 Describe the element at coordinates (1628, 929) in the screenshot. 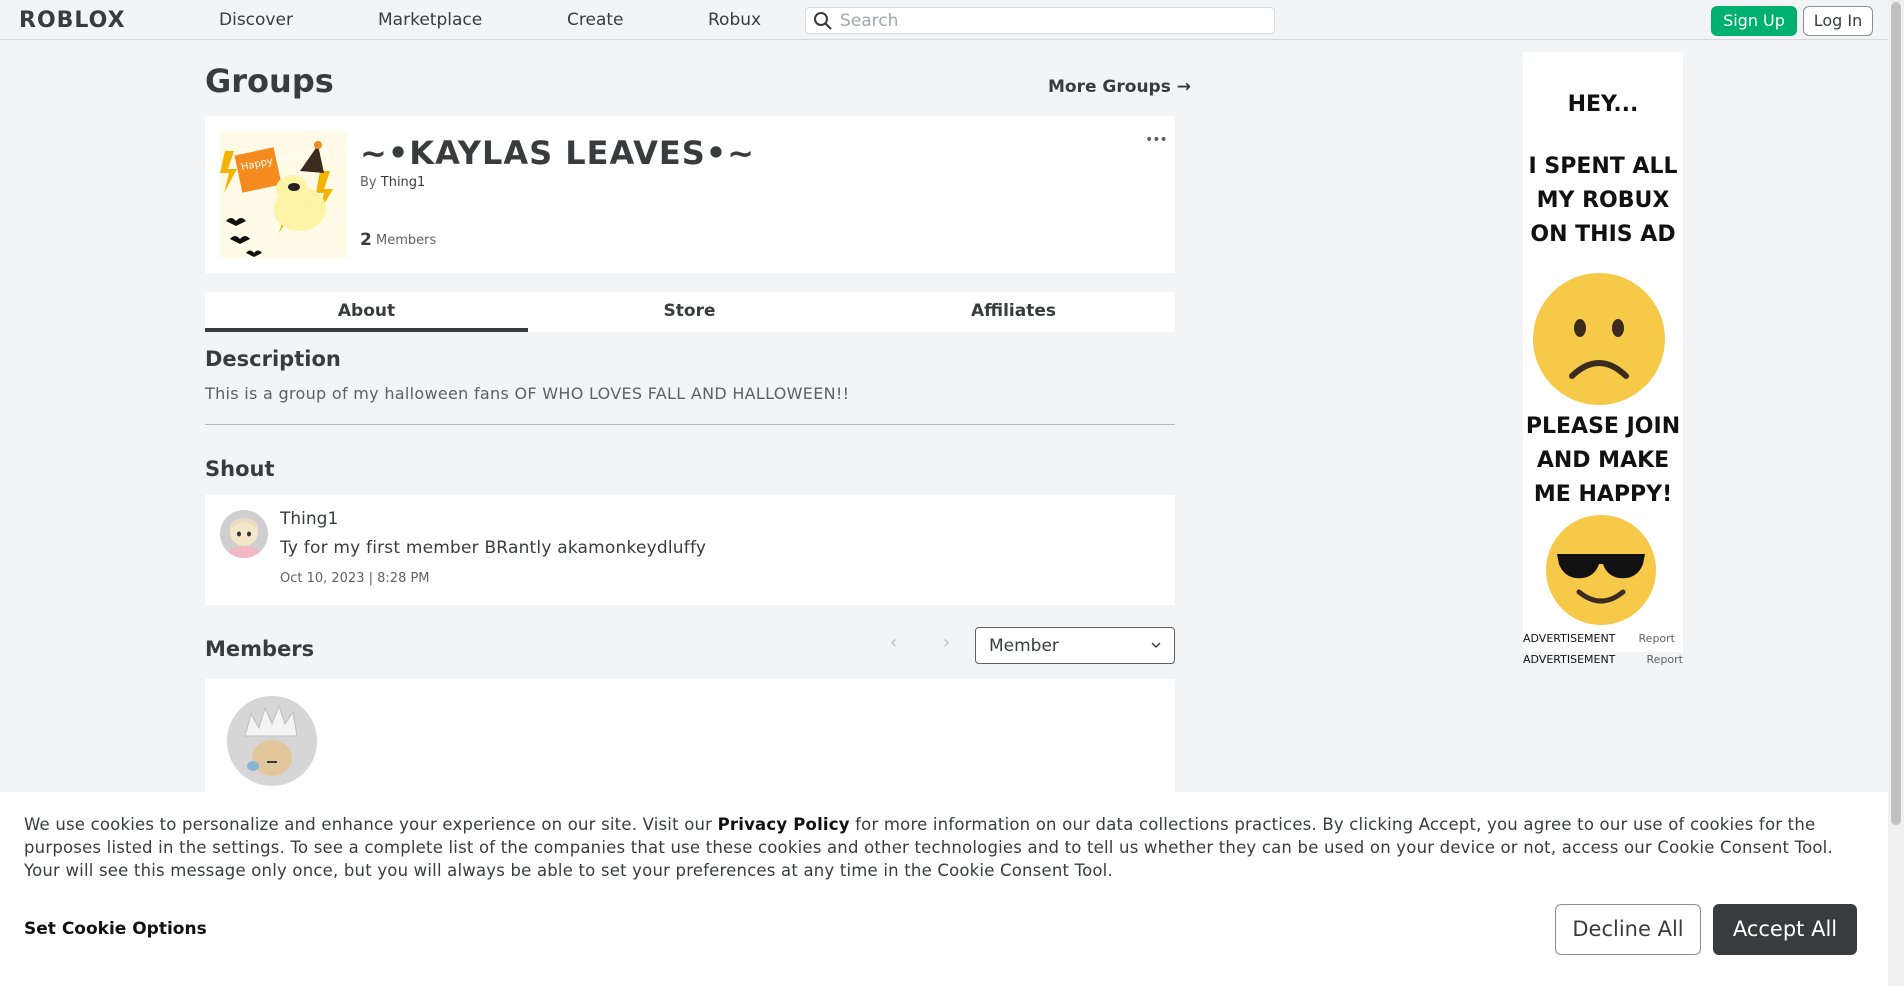

I see `decline-all-button: Decline All` at that location.